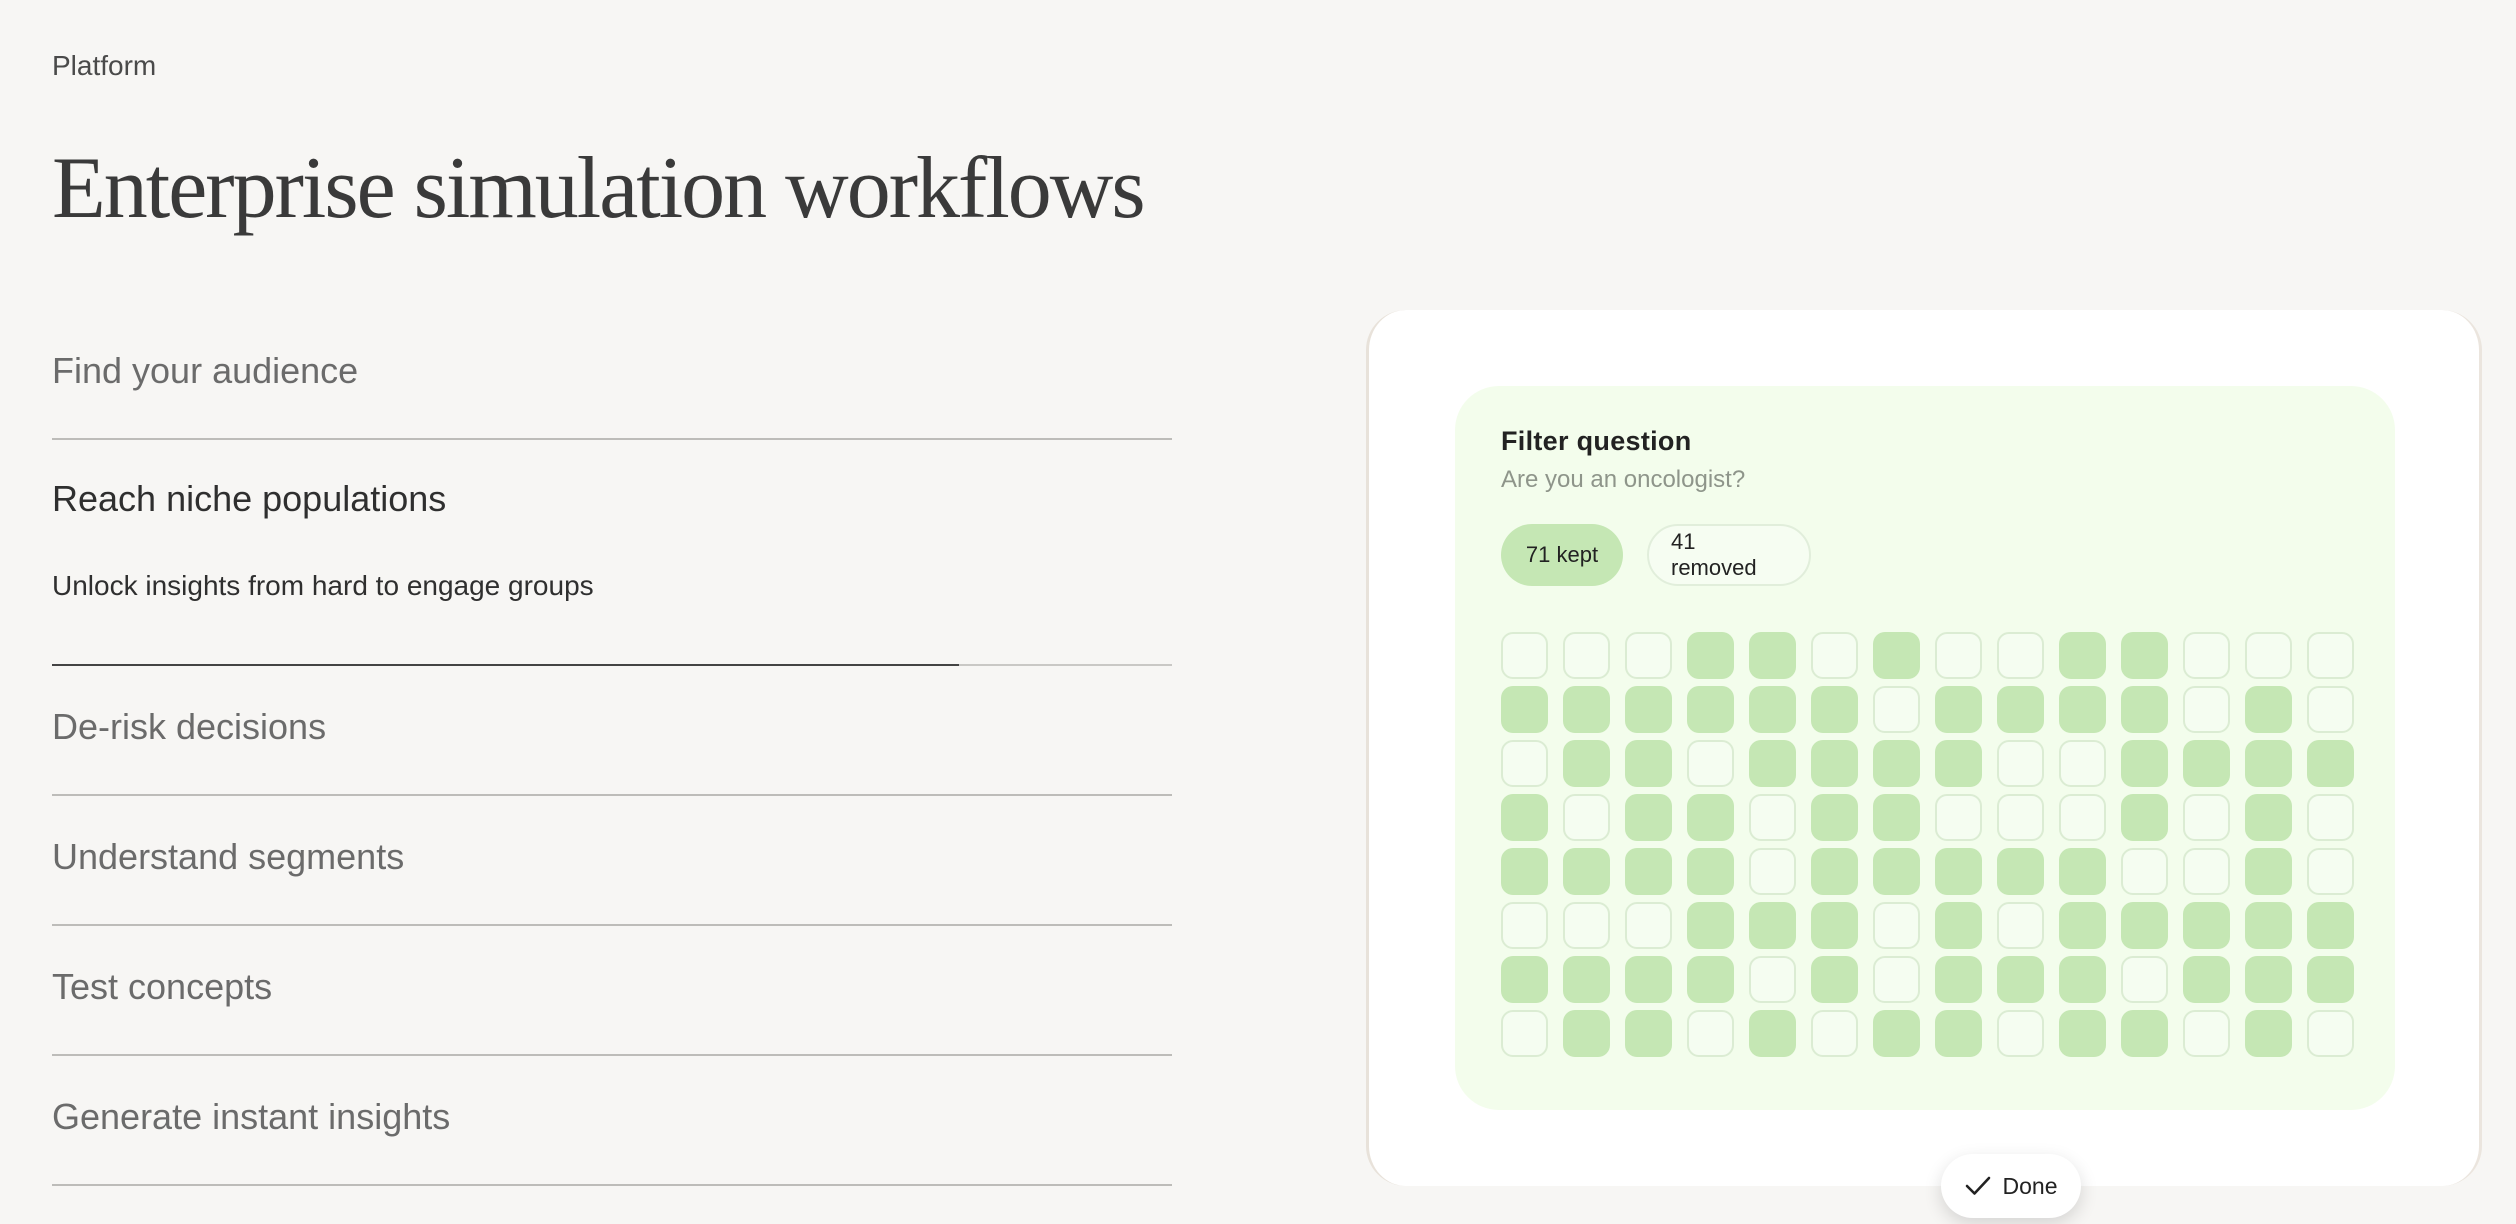 This screenshot has height=1224, width=2516. I want to click on filter-question-title: Filter question, so click(1596, 441).